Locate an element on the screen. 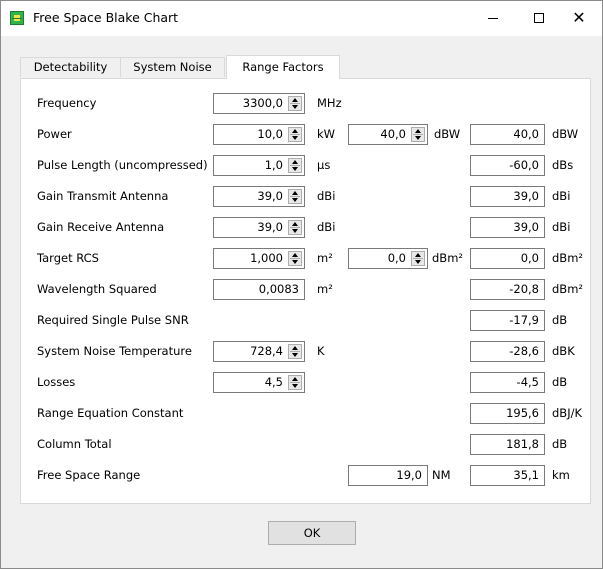 The image size is (603, 569). result-field: 40,0 is located at coordinates (507, 134).